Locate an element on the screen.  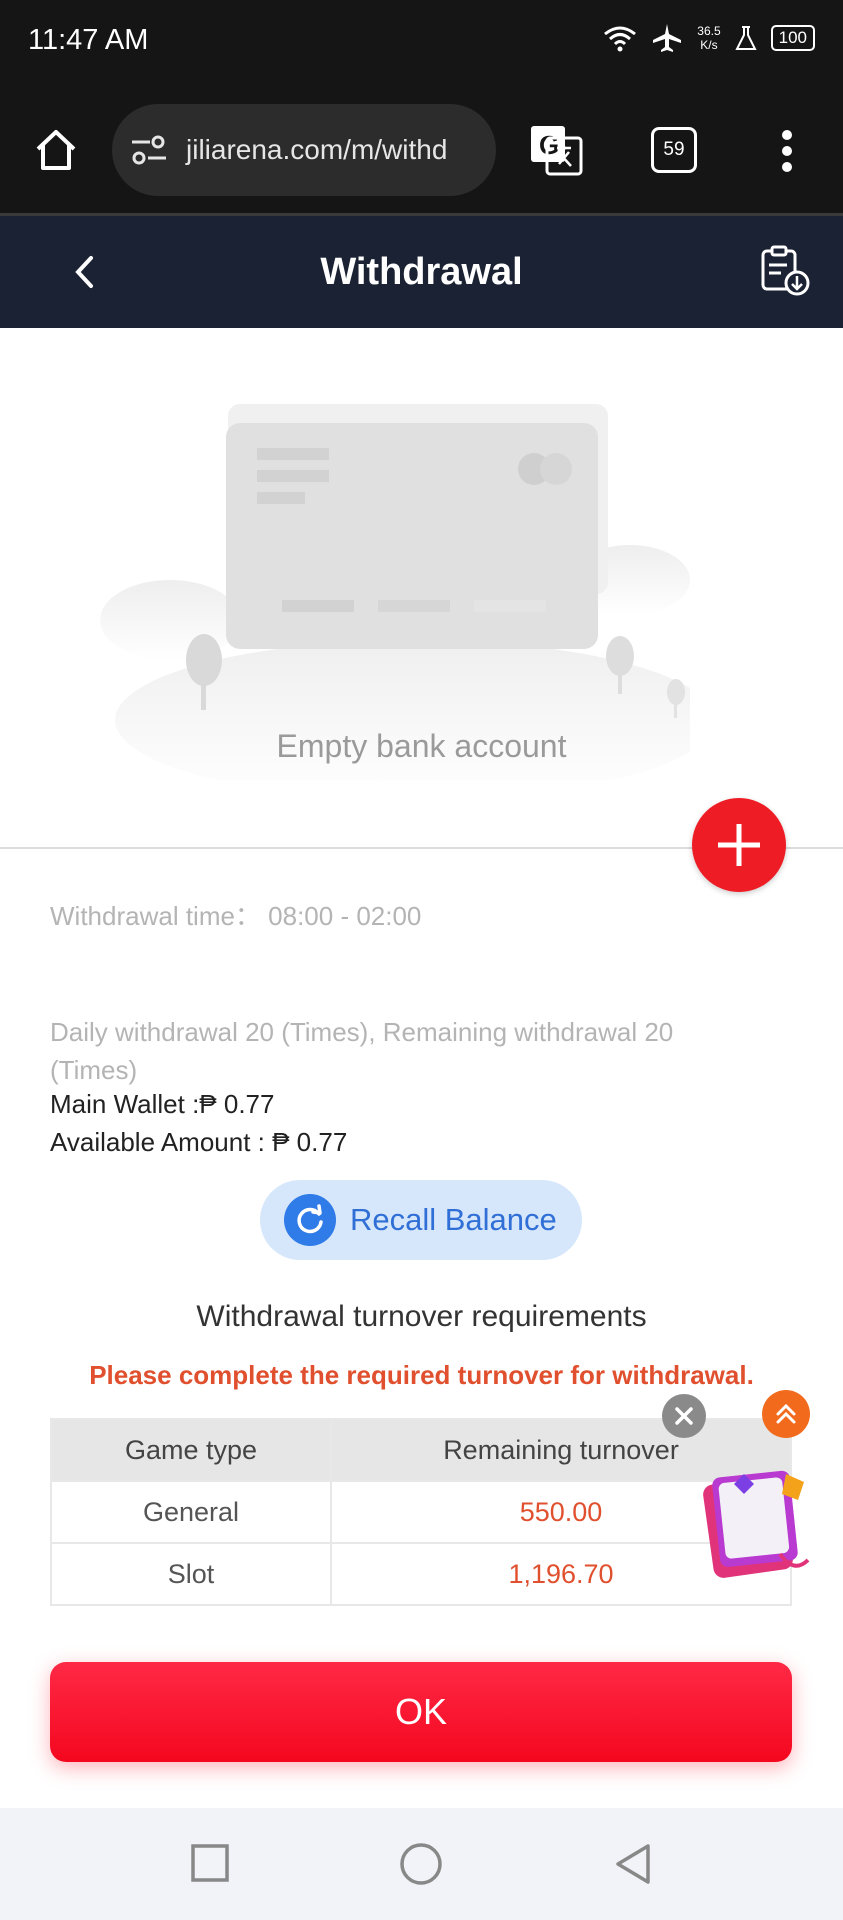
airplane-icon is located at coordinates (667, 38).